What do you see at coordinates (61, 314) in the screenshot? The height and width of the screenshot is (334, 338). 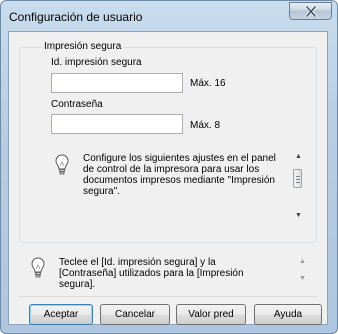 I see `ok-button: Aceptar` at bounding box center [61, 314].